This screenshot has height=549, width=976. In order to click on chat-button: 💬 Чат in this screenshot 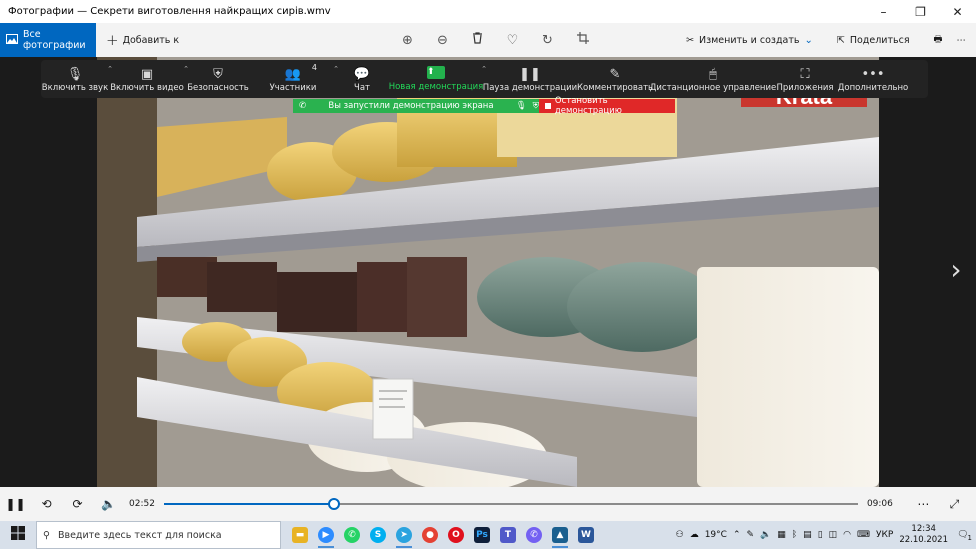, I will do `click(362, 79)`.